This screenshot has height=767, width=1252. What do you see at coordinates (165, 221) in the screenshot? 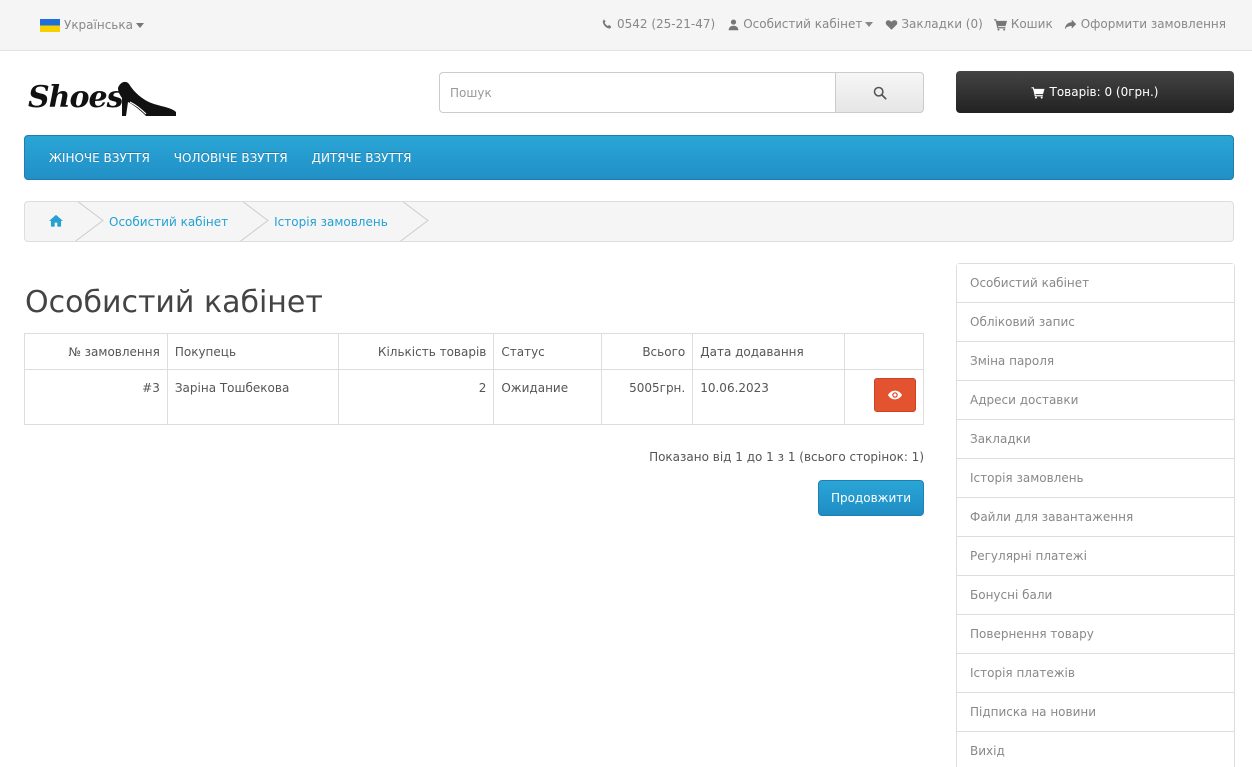
I see `breadcrumb-account: Особистий кабінет` at bounding box center [165, 221].